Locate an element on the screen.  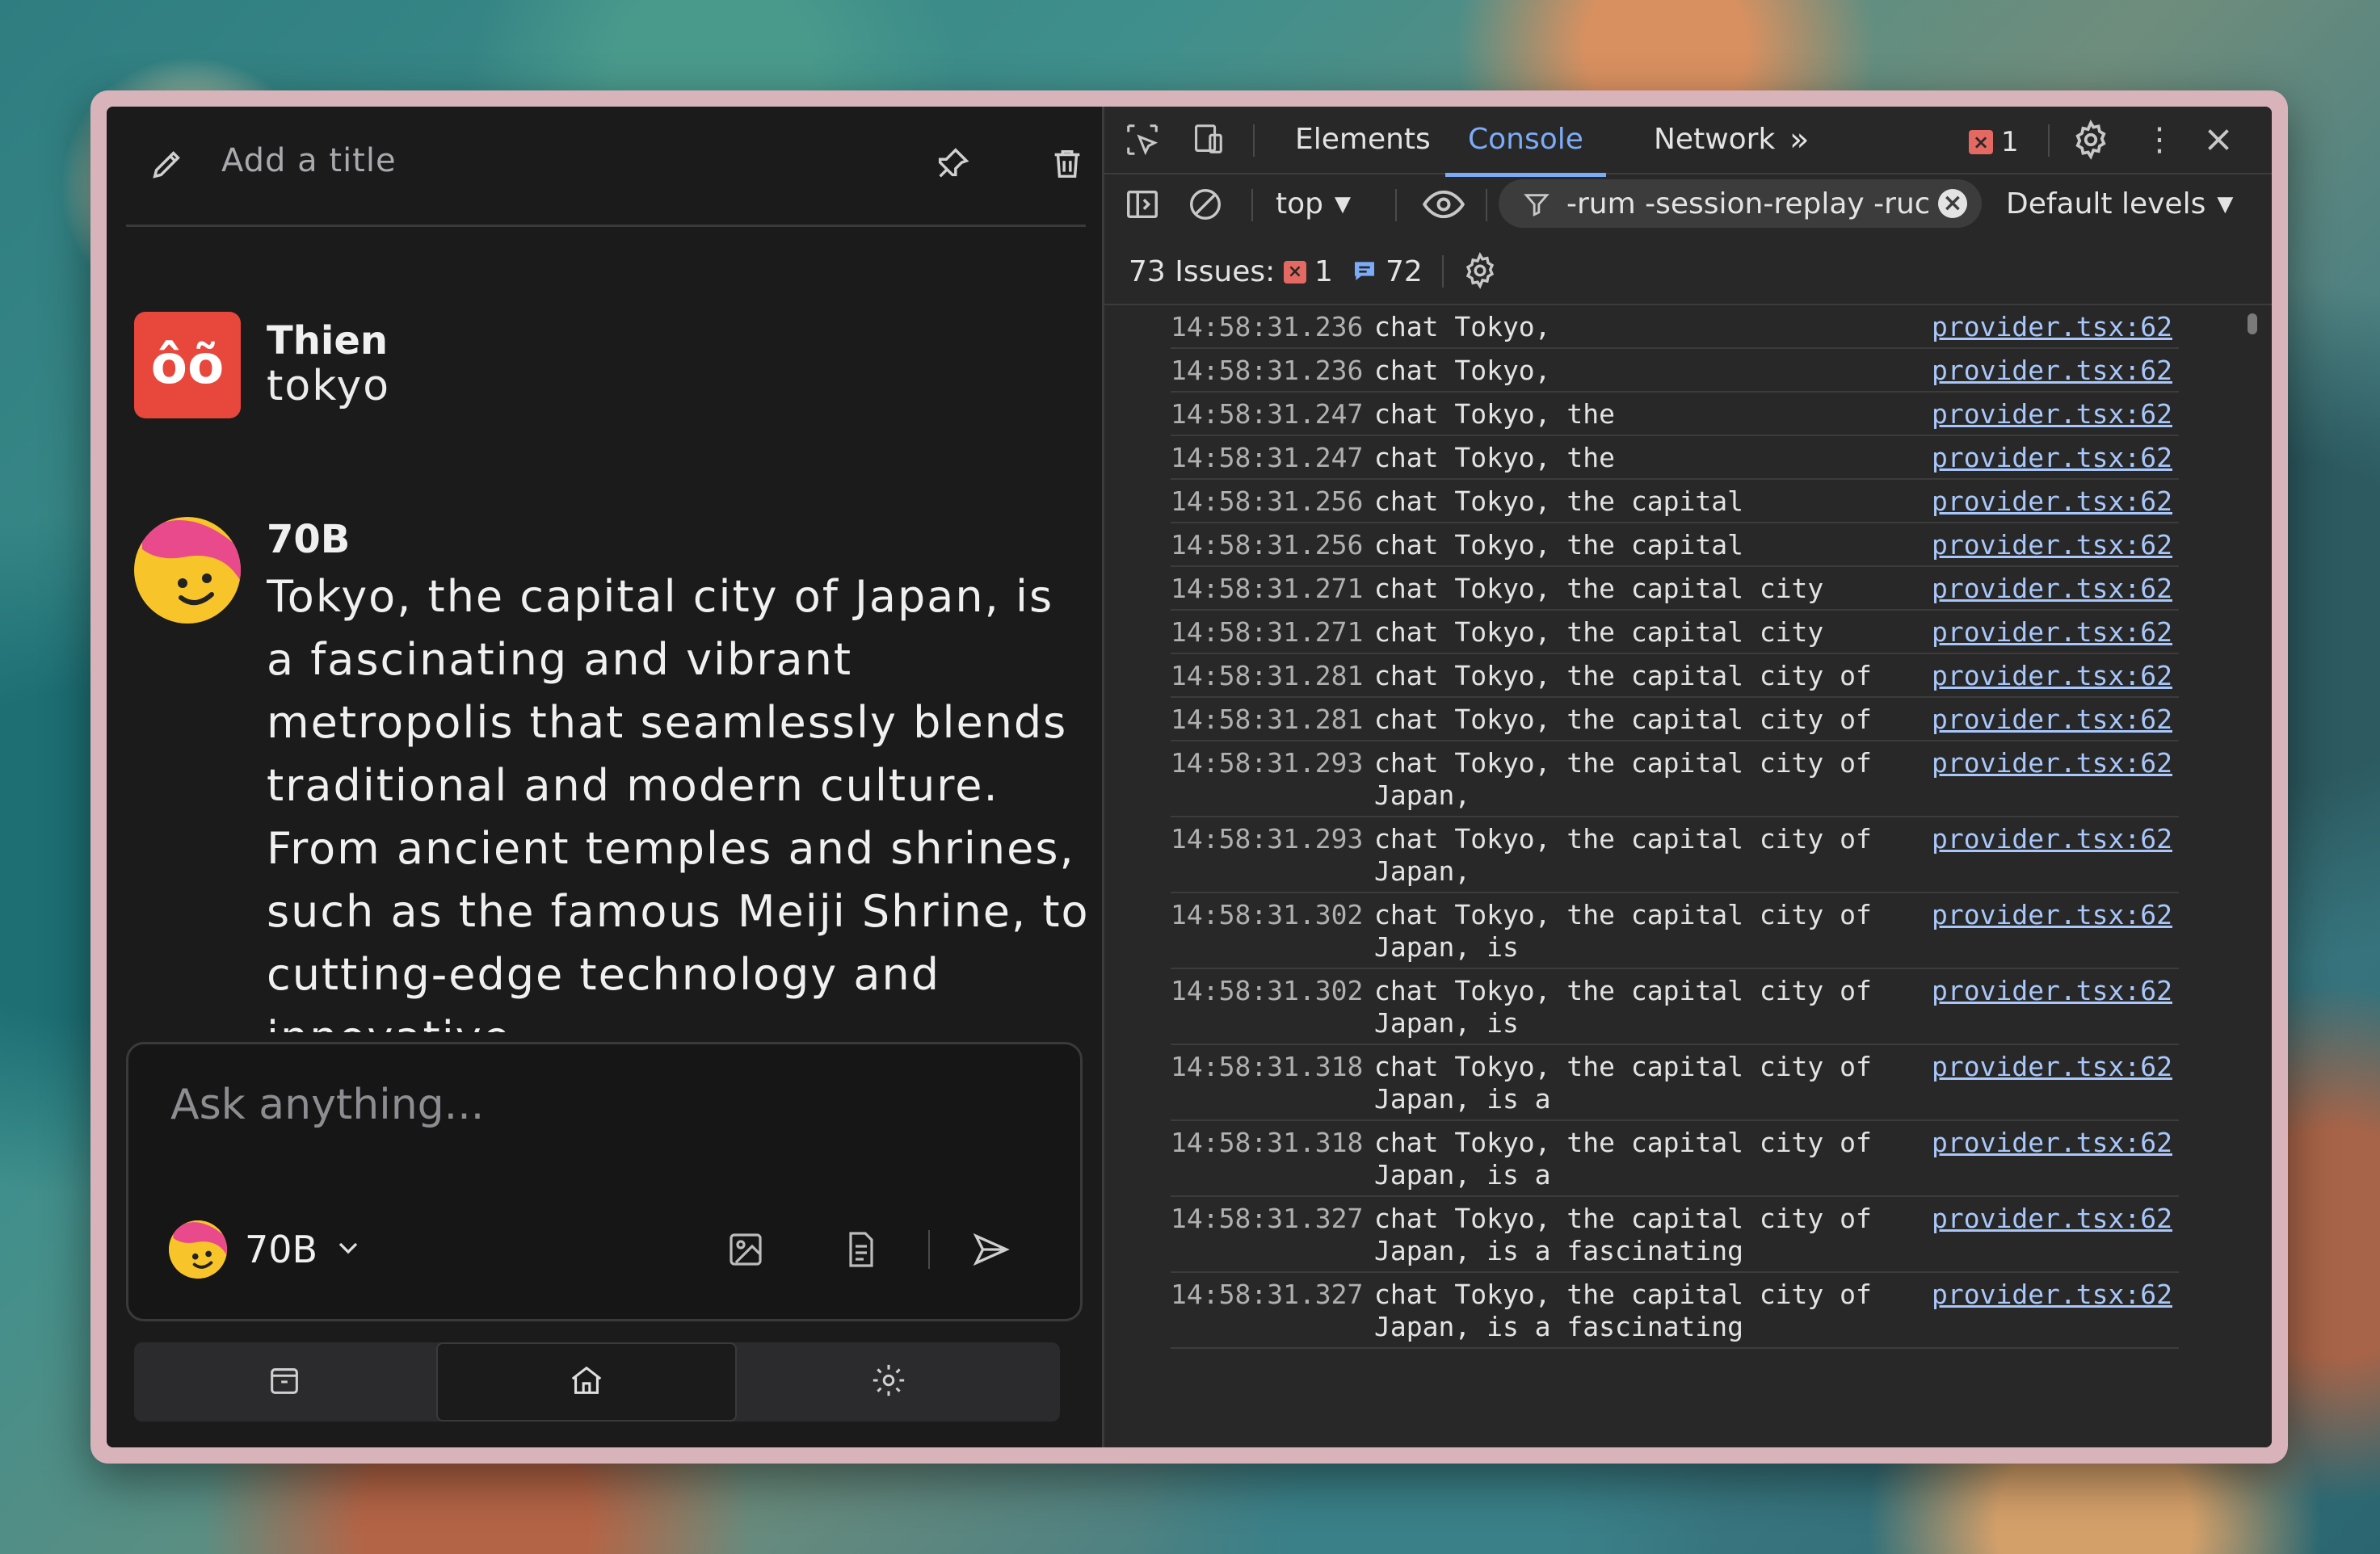
levels-label: Default levels is located at coordinates (2106, 203).